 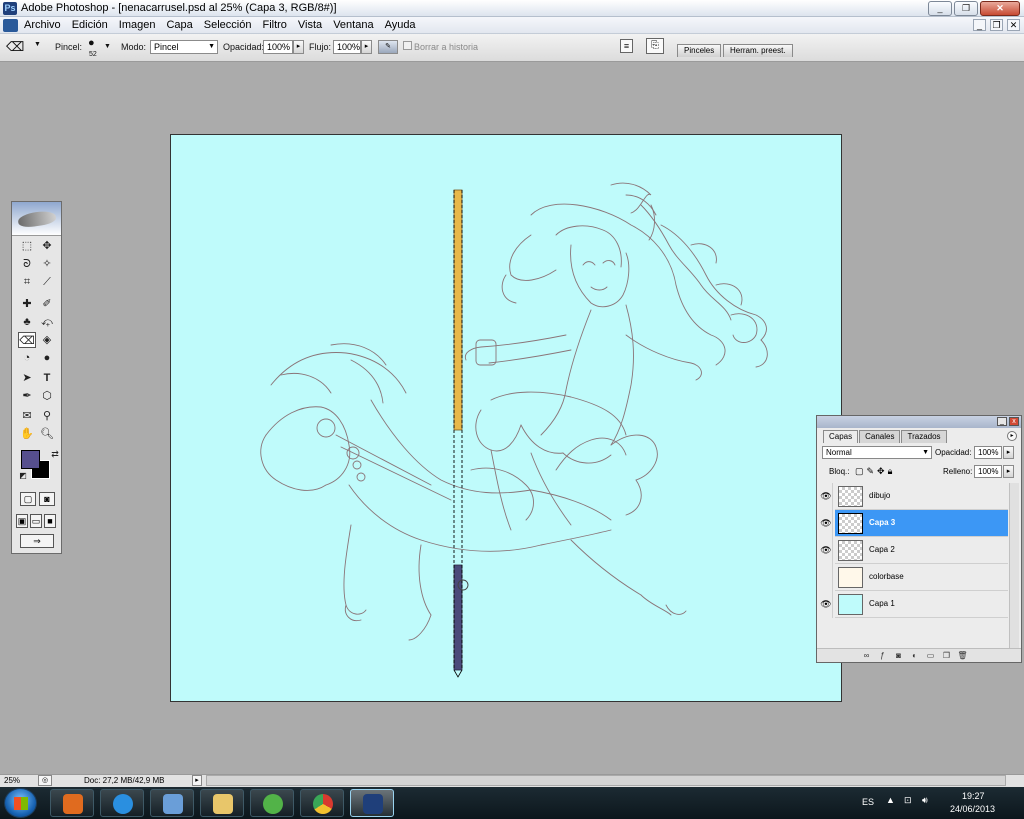 I want to click on doc-minimize-button: _, so click(x=979, y=25).